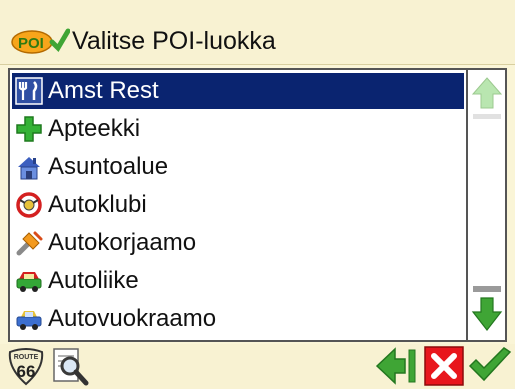  Describe the element at coordinates (174, 41) in the screenshot. I see `page-title: Valitse POI-luokka` at that location.